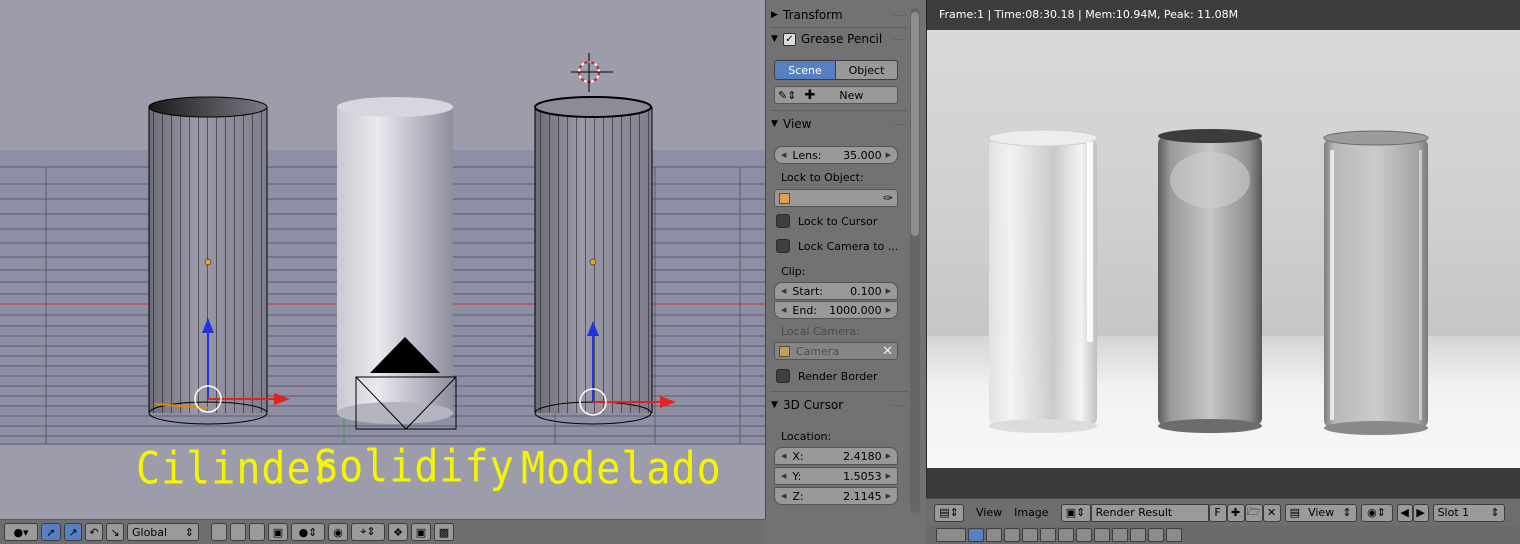 Image resolution: width=1520 pixels, height=544 pixels. I want to click on scale-manipulator-icon: ↘, so click(115, 532).